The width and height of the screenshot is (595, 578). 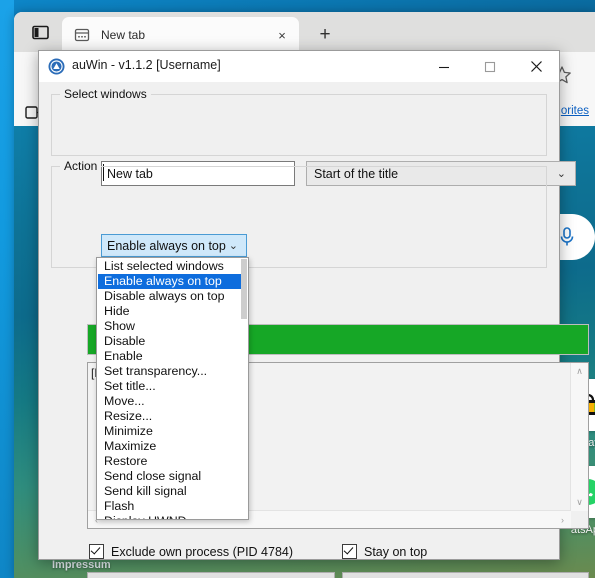 What do you see at coordinates (579, 519) in the screenshot?
I see `scrollbar-corner` at bounding box center [579, 519].